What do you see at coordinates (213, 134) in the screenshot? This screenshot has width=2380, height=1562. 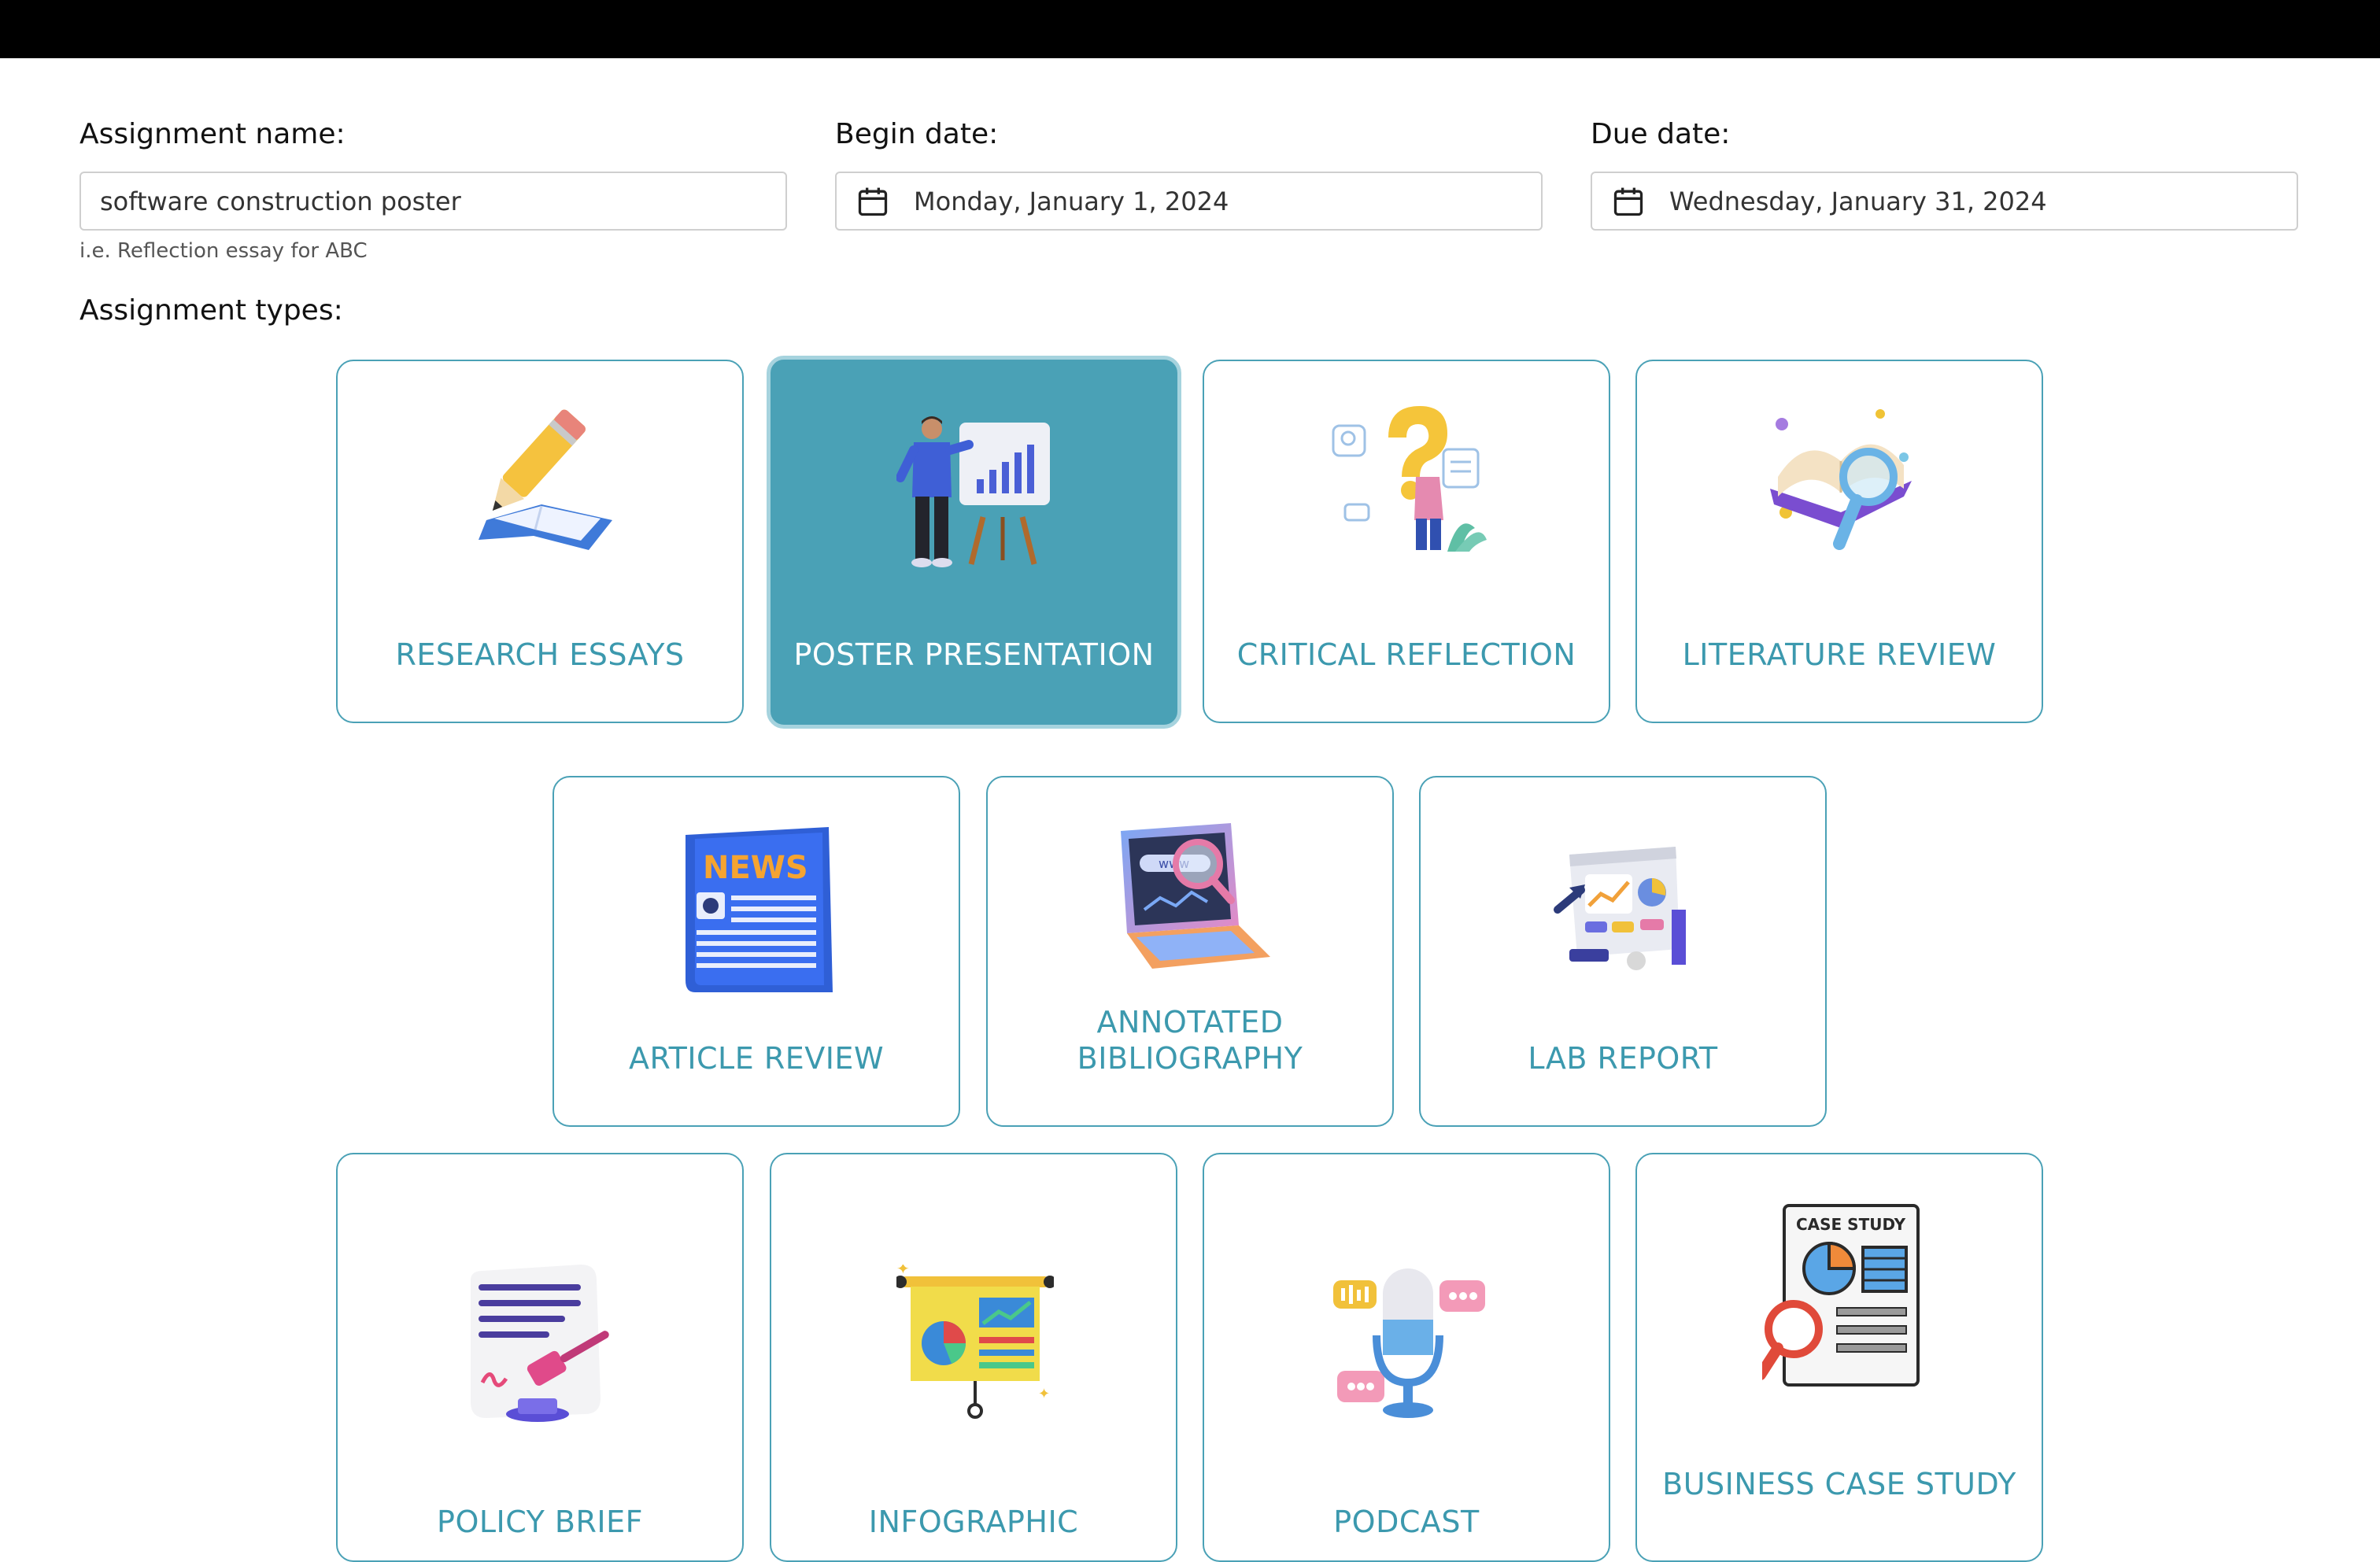 I see `assignment-name-label: Assignment name:` at bounding box center [213, 134].